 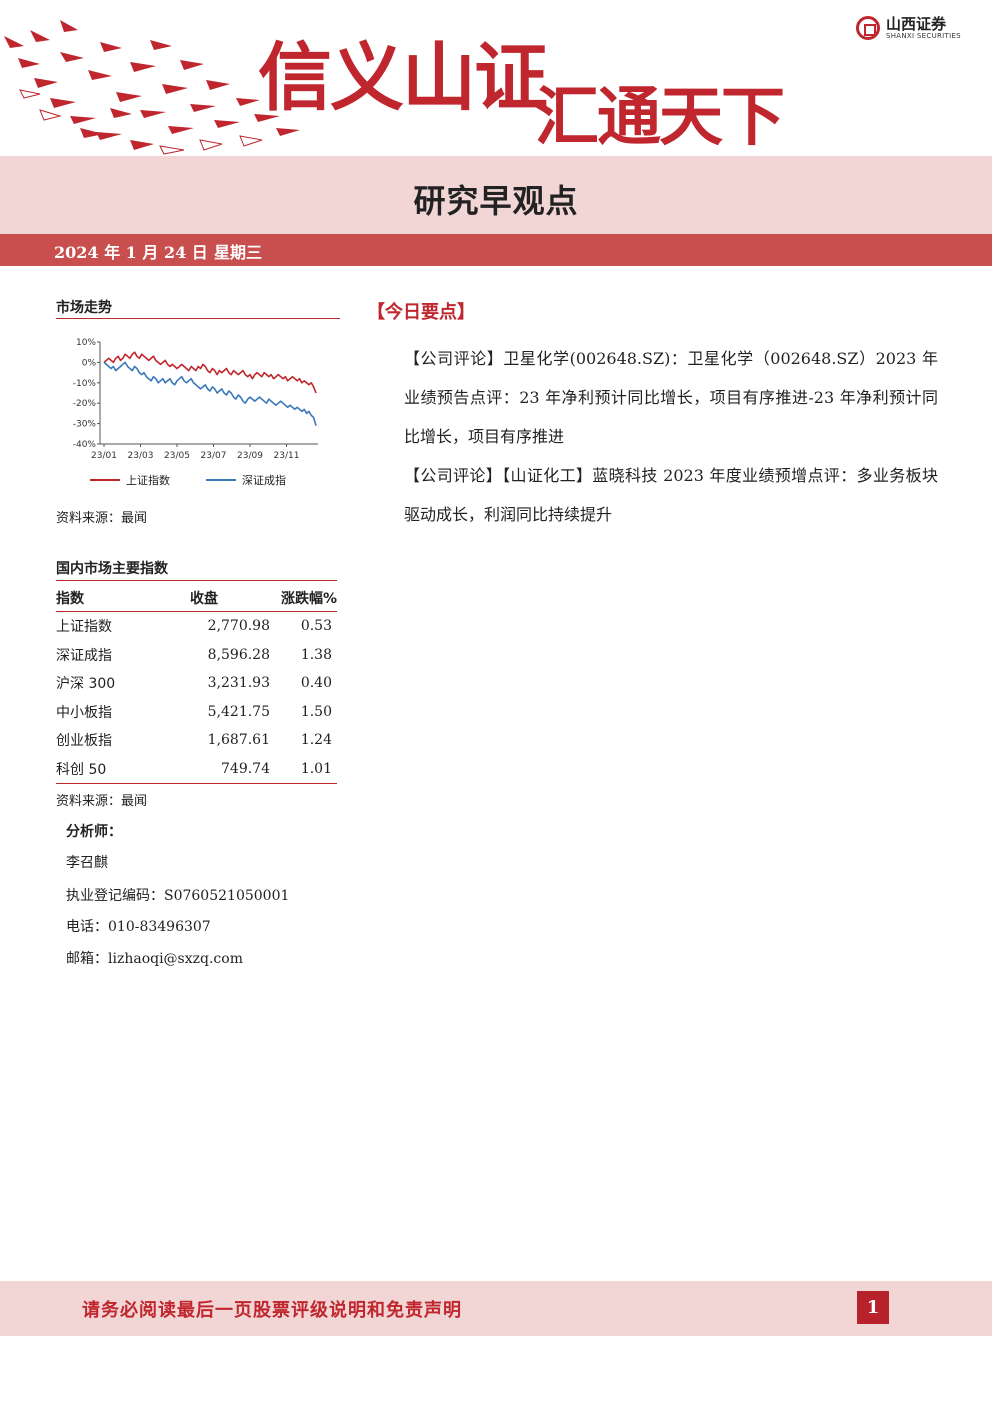 I want to click on index-name: 创业板指, so click(x=84, y=741).